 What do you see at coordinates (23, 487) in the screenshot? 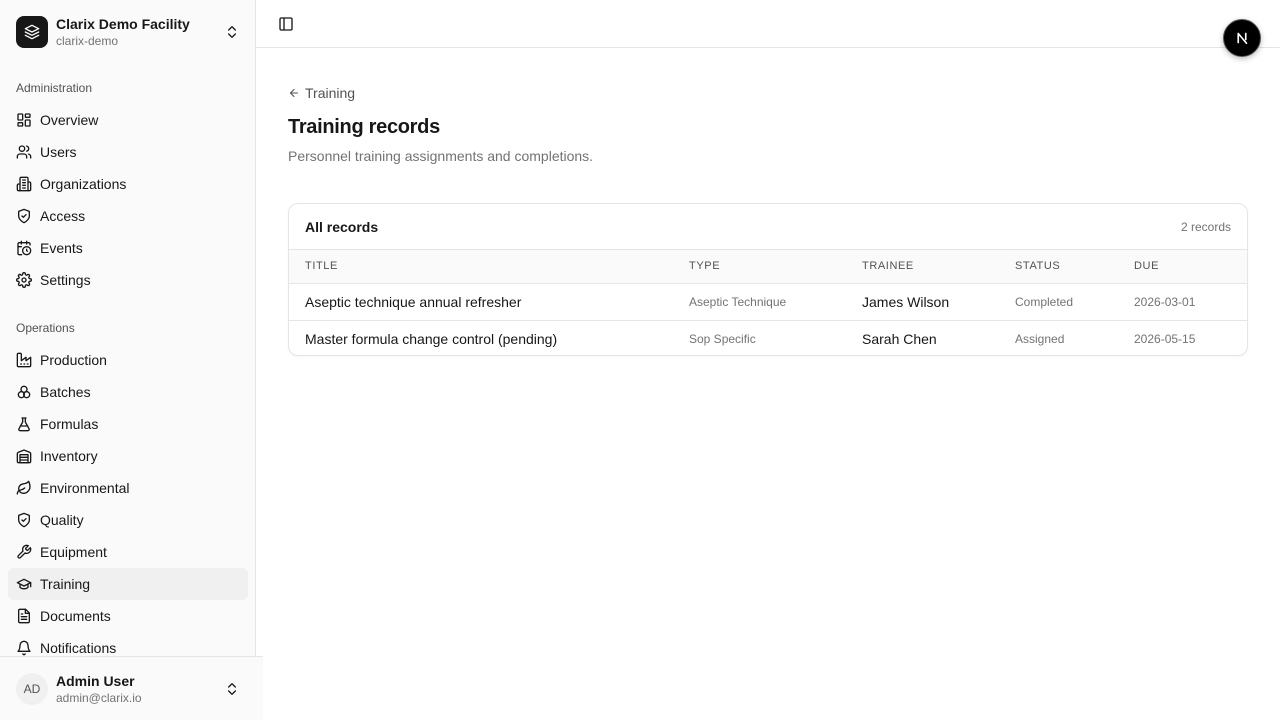
I see `leaf-icon` at bounding box center [23, 487].